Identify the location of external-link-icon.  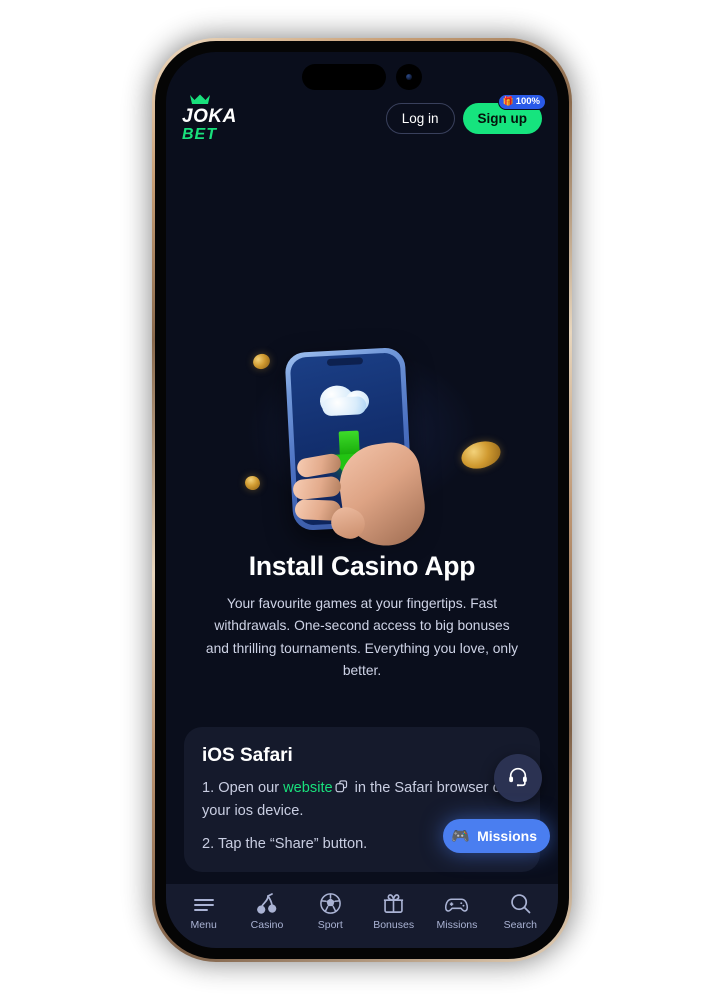
(341, 790).